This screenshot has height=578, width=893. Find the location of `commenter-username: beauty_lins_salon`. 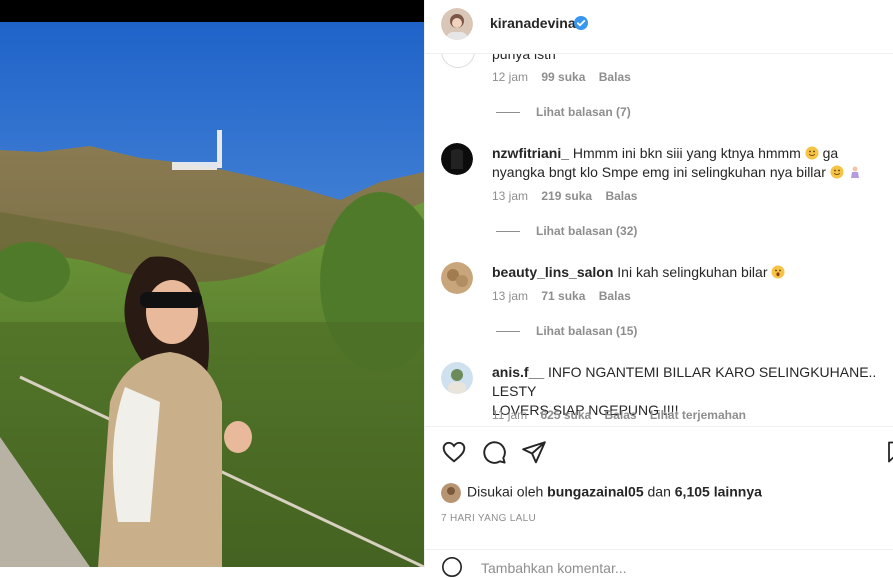

commenter-username: beauty_lins_salon is located at coordinates (552, 272).